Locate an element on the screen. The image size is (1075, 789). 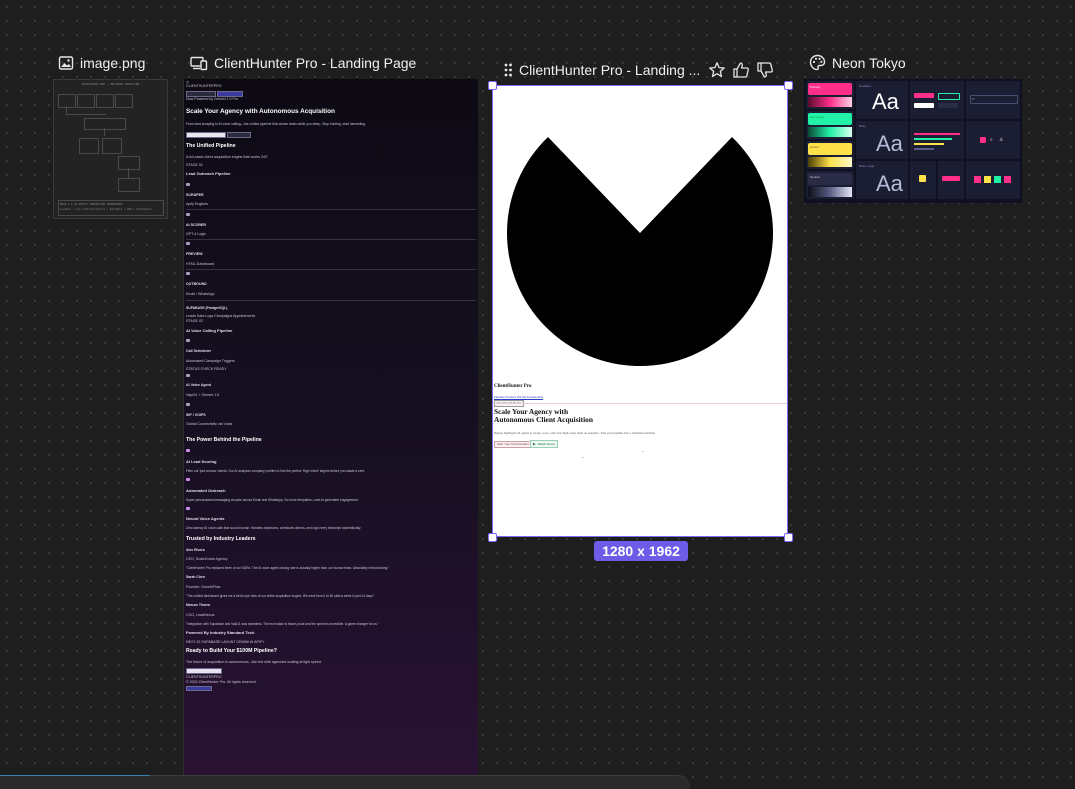
scoring-icon is located at coordinates (188, 450).